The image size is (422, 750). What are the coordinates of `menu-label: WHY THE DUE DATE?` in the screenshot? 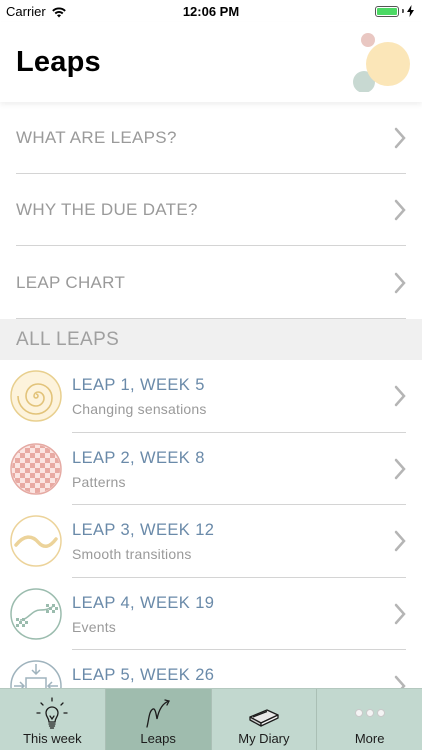 It's located at (107, 209).